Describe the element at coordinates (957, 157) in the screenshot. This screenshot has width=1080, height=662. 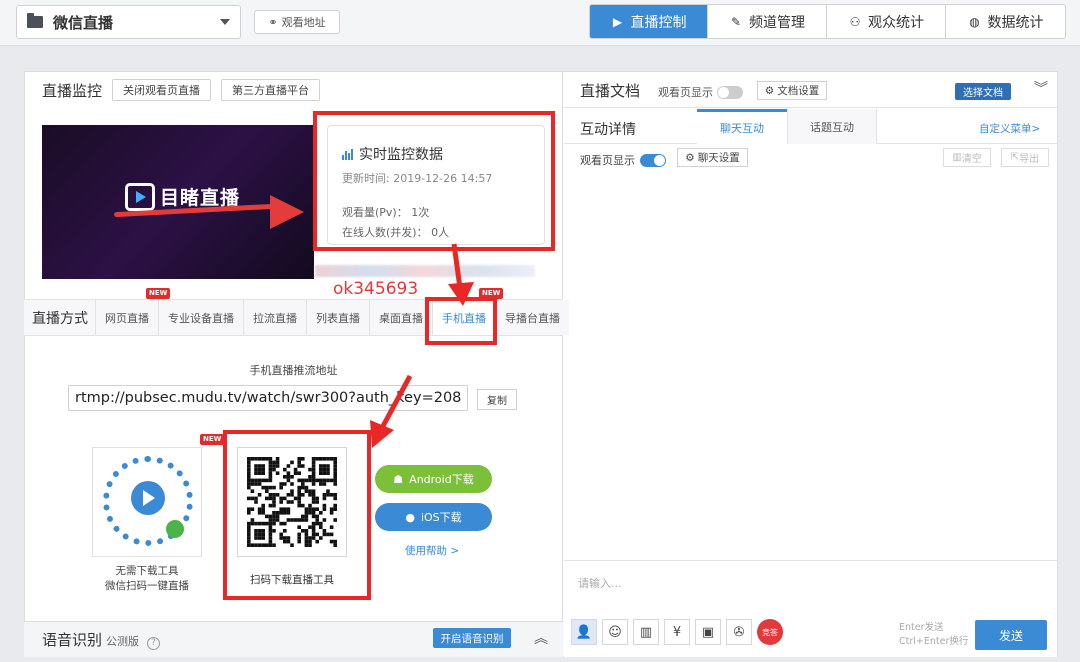
I see `trash-icon: ▥` at that location.